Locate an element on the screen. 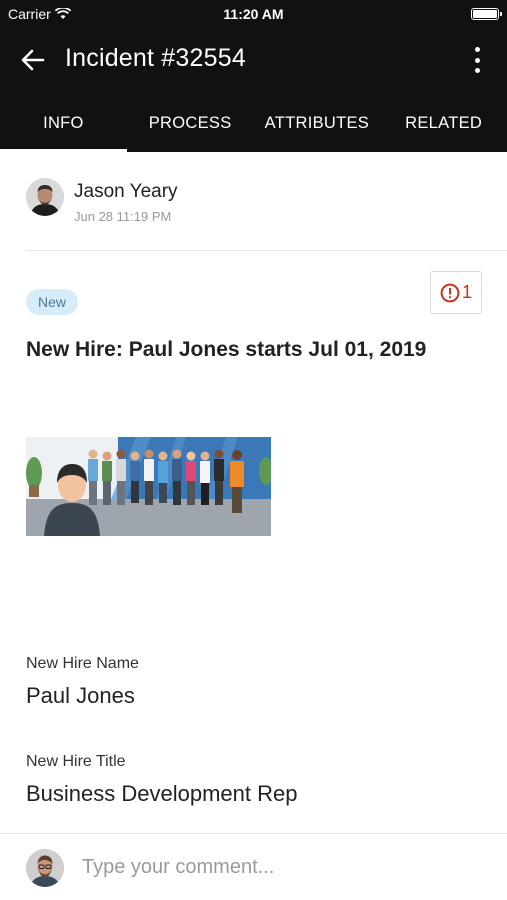  more-options-button is located at coordinates (477, 60).